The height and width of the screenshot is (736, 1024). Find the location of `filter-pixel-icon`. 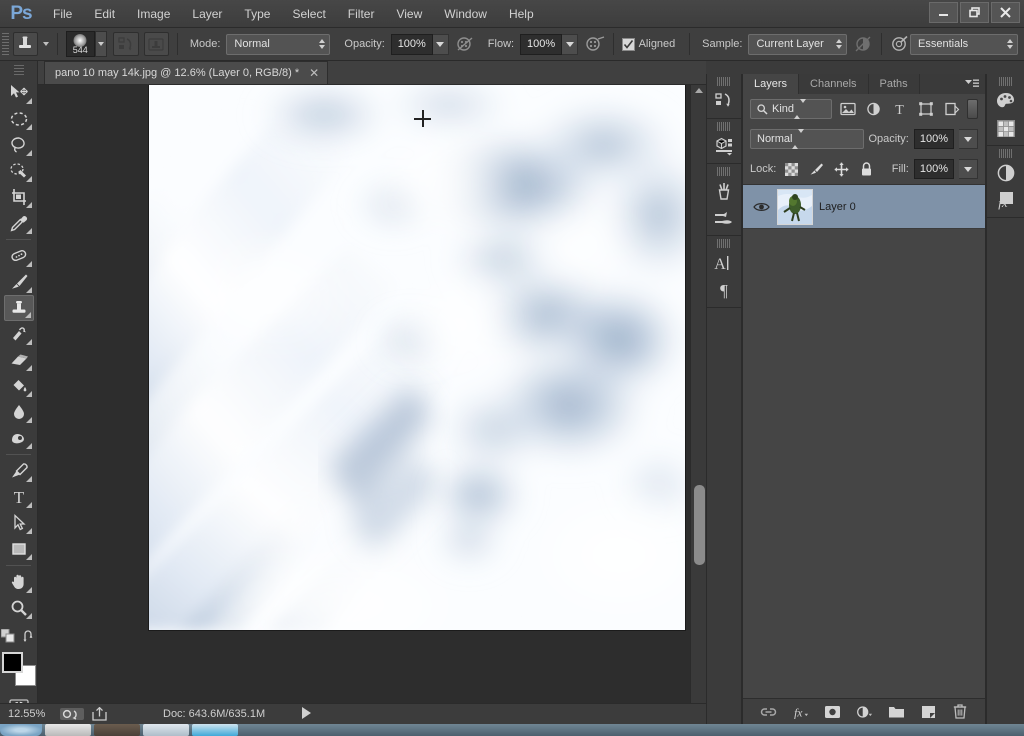

filter-pixel-icon is located at coordinates (847, 109).